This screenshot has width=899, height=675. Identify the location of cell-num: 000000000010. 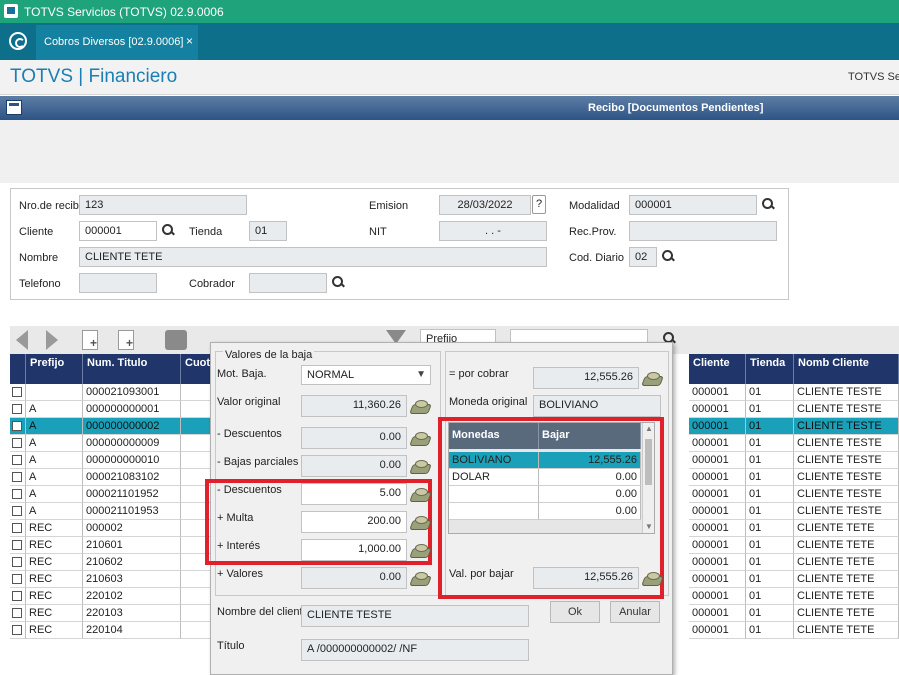
(132, 460).